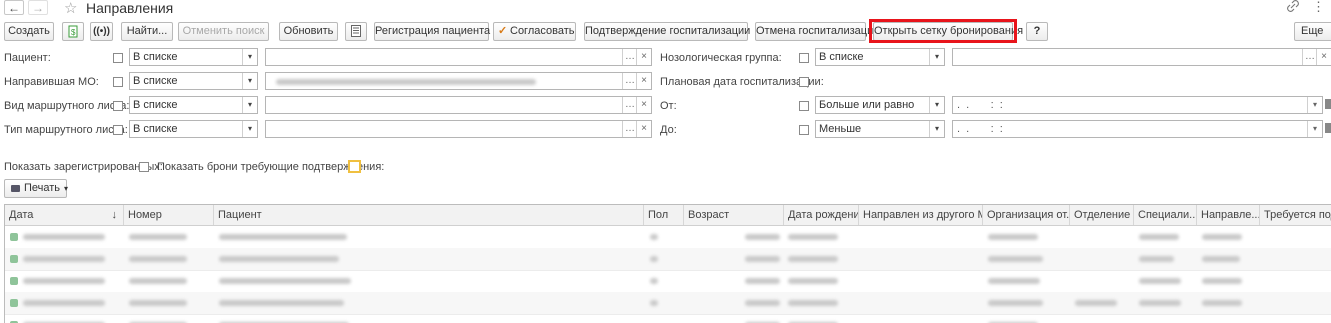 The height and width of the screenshot is (323, 1331). What do you see at coordinates (458, 105) in the screenshot?
I see `route-kind-input: … ×` at bounding box center [458, 105].